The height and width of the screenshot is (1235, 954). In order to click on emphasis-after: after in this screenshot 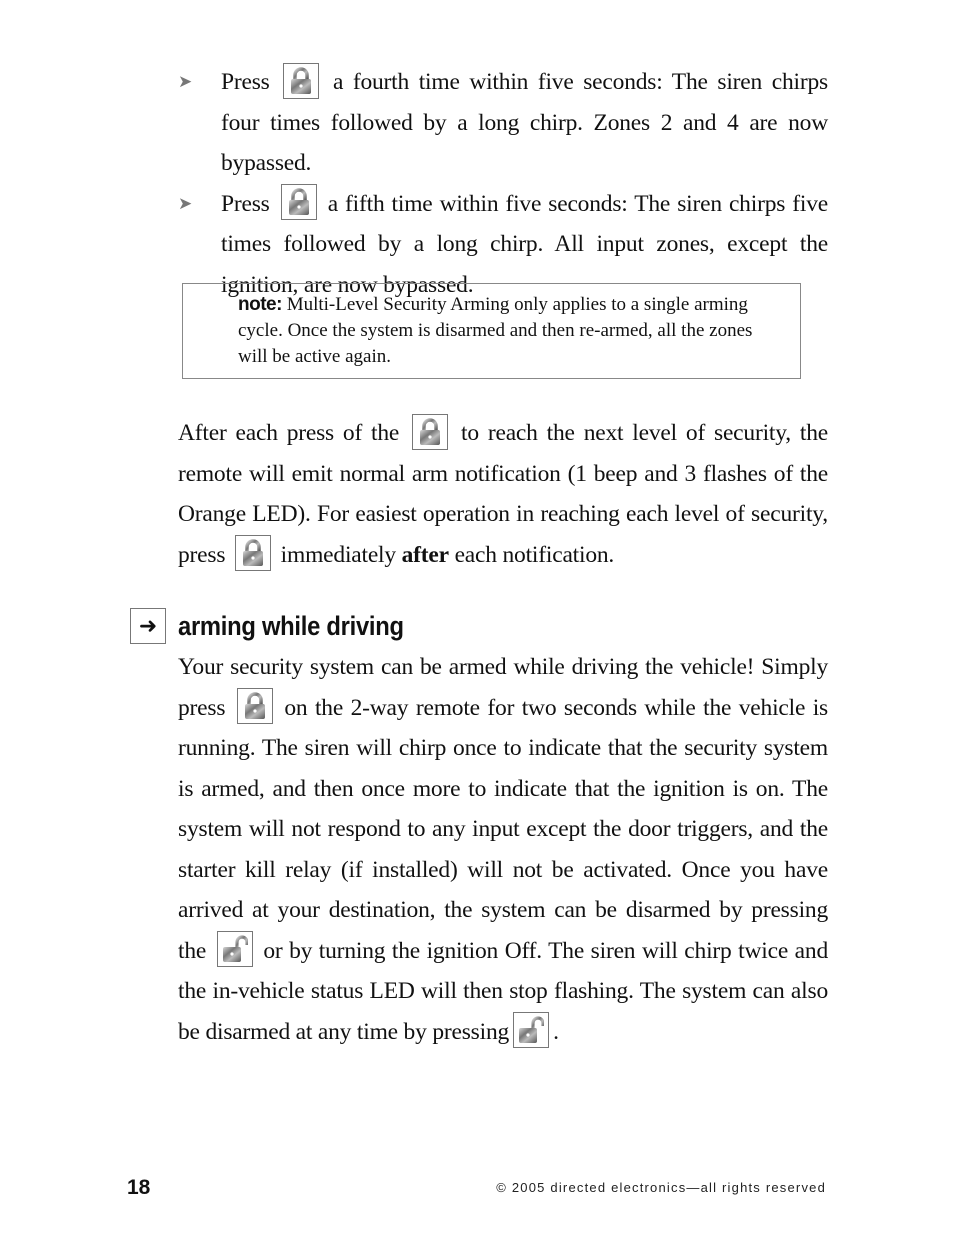, I will do `click(425, 554)`.